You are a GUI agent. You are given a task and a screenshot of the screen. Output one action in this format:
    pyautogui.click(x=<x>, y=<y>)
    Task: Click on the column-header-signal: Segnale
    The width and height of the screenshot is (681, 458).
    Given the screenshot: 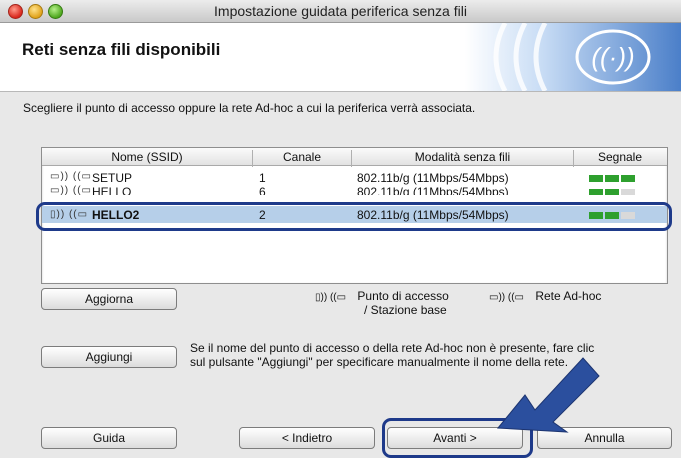 What is the action you would take?
    pyautogui.click(x=620, y=157)
    